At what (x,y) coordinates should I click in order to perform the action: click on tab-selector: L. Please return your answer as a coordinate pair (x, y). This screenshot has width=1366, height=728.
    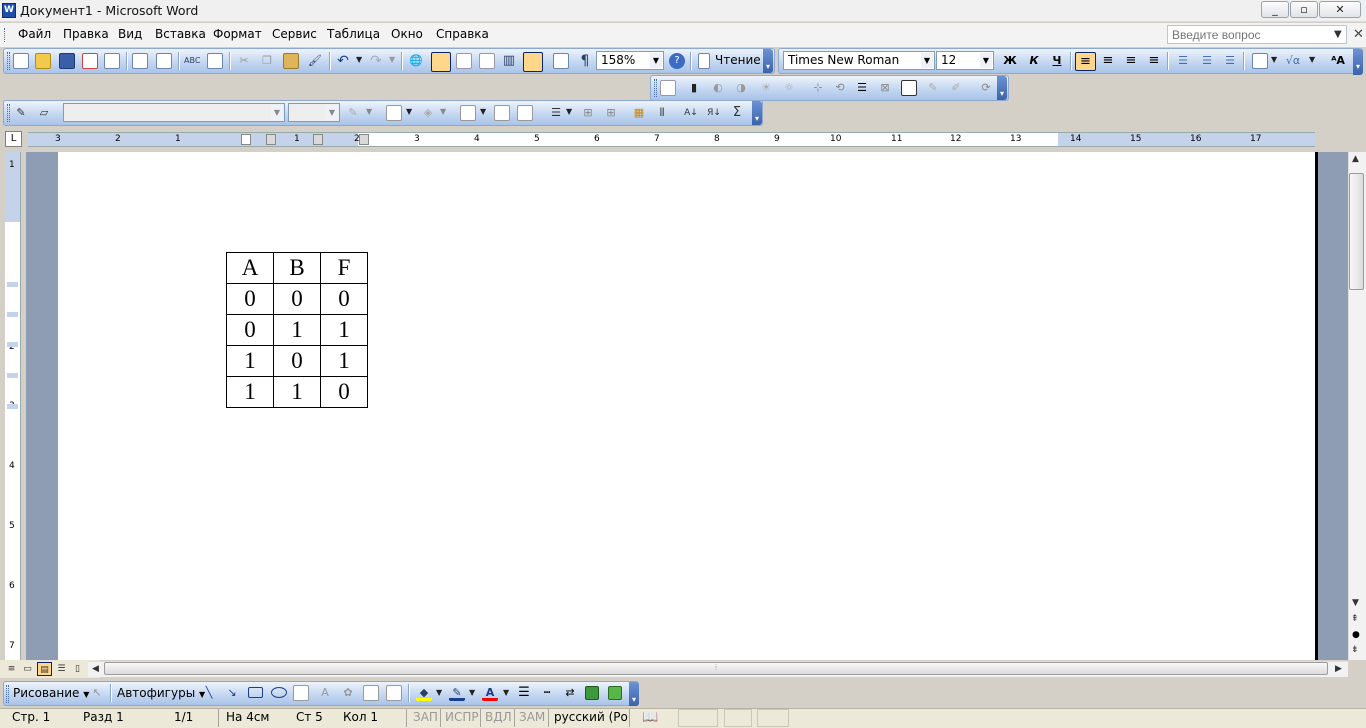
    Looking at the image, I should click on (13, 139).